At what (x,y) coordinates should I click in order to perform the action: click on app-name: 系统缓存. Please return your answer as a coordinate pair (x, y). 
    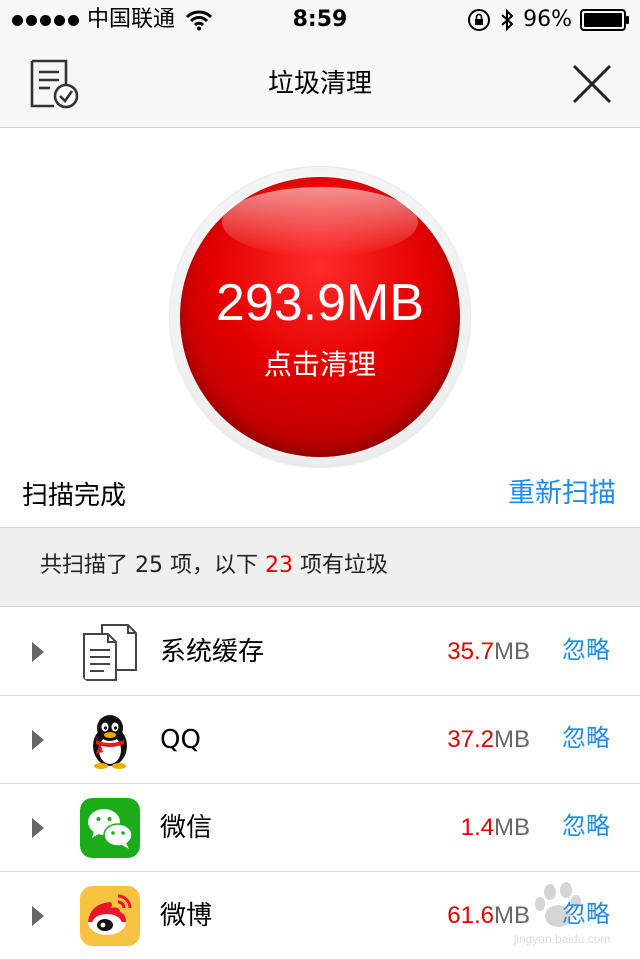
    Looking at the image, I should click on (212, 652).